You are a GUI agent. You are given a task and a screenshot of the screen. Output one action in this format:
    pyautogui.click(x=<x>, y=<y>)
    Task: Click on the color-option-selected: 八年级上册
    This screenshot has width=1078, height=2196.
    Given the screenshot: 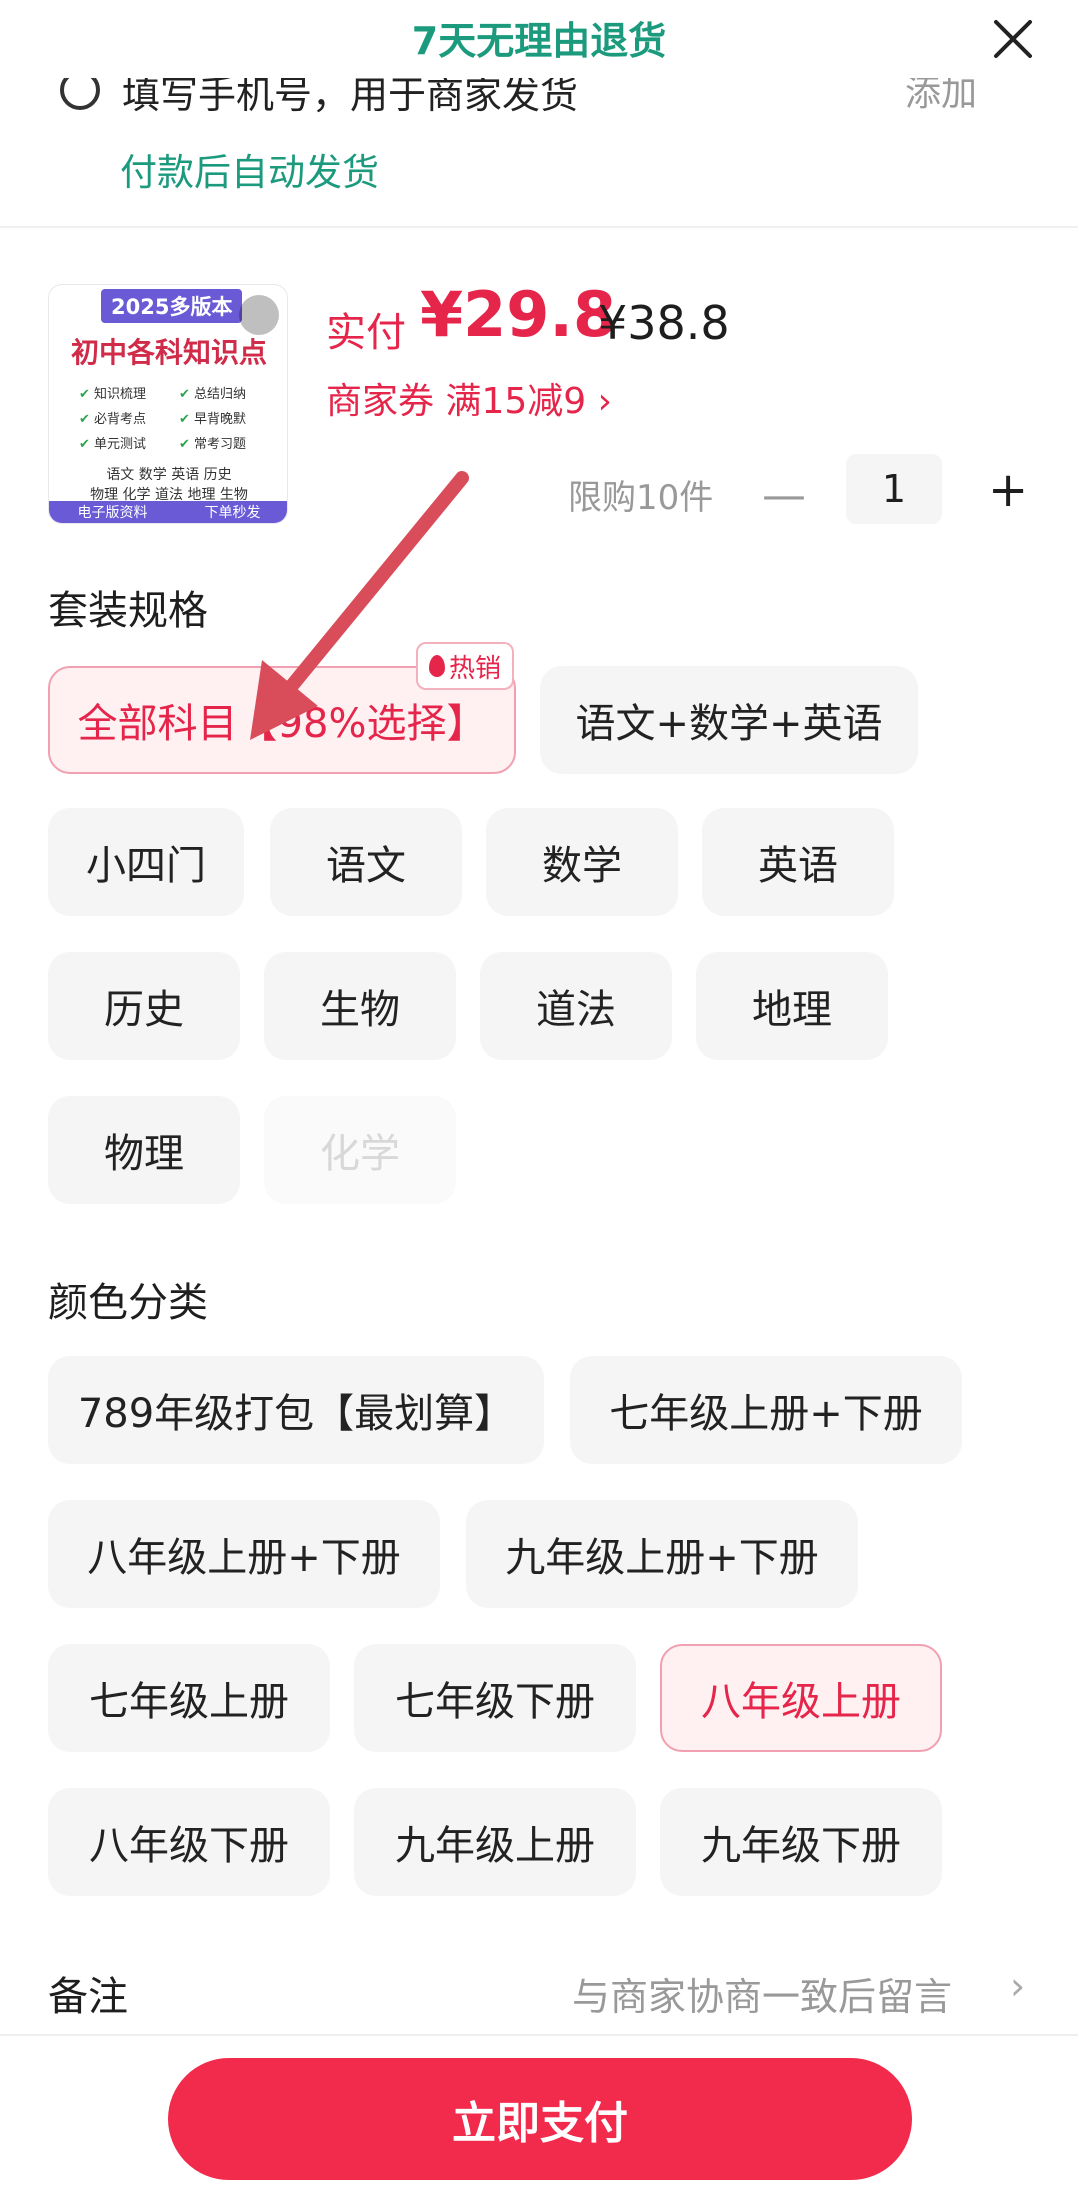 What is the action you would take?
    pyautogui.click(x=801, y=1698)
    